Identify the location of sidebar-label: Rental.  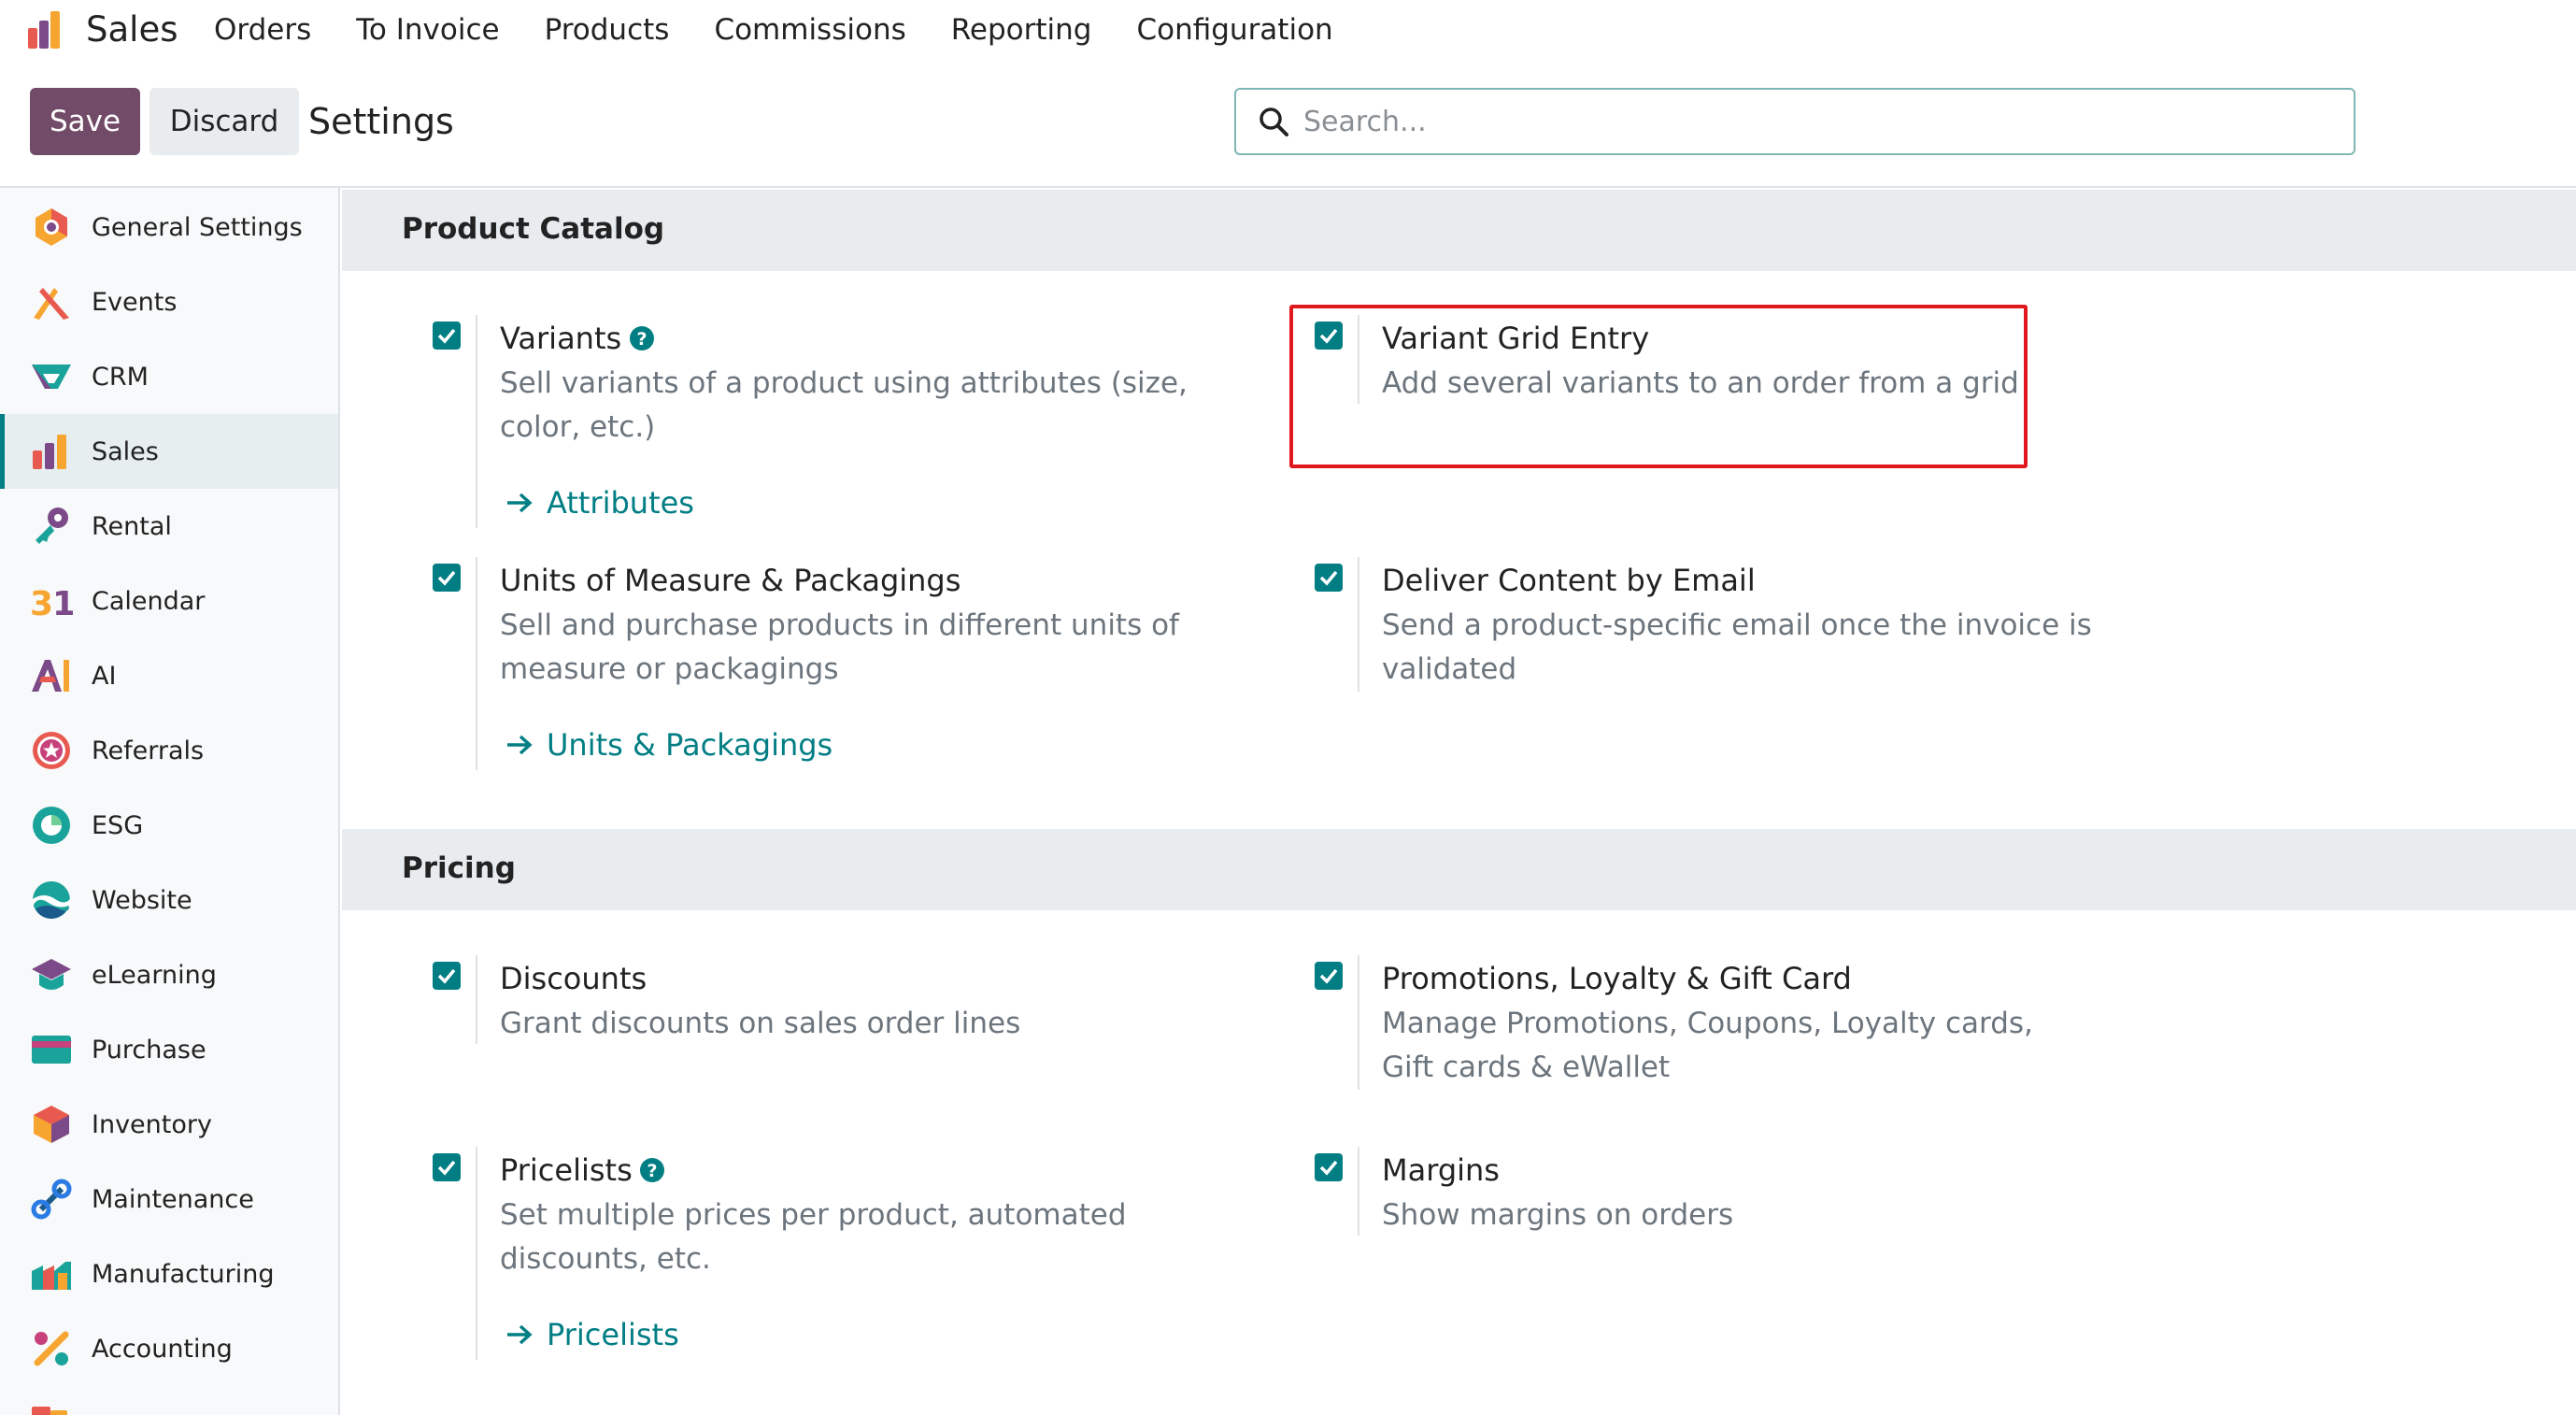
(132, 526).